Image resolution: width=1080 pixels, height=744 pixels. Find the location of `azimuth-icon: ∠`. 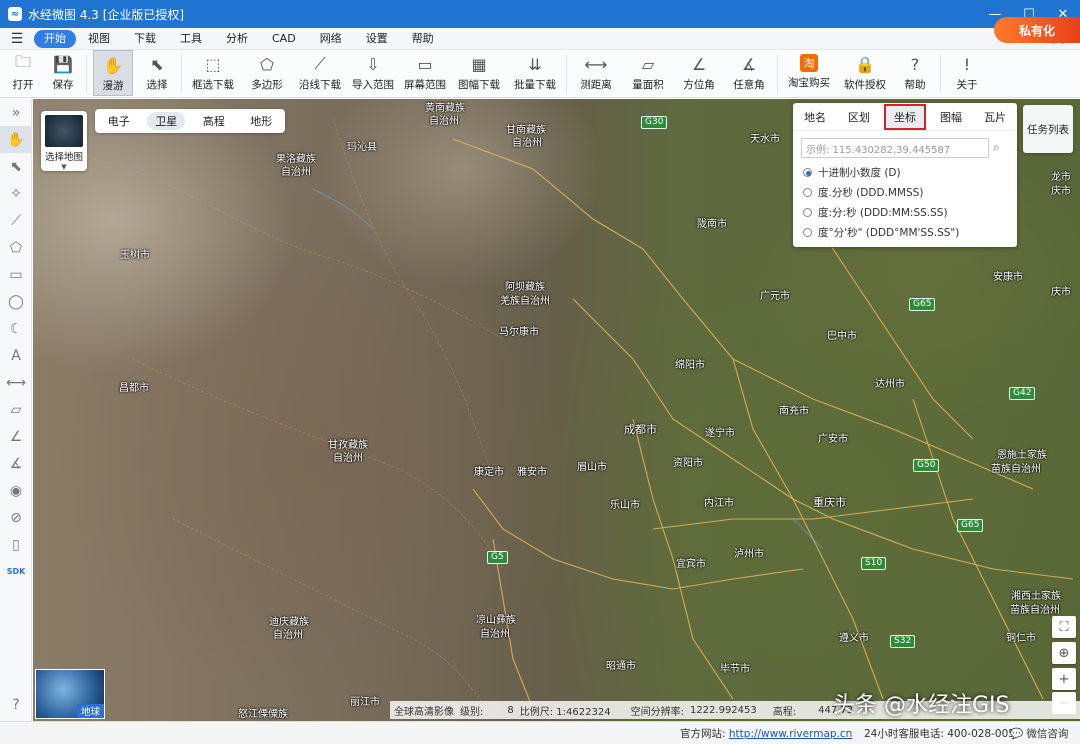

azimuth-icon: ∠ is located at coordinates (16, 436).